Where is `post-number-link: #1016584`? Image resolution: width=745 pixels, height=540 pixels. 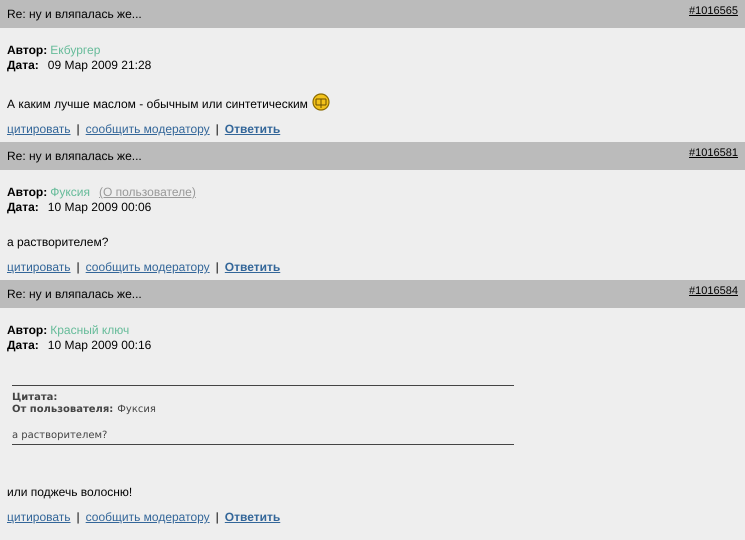 post-number-link: #1016584 is located at coordinates (713, 291).